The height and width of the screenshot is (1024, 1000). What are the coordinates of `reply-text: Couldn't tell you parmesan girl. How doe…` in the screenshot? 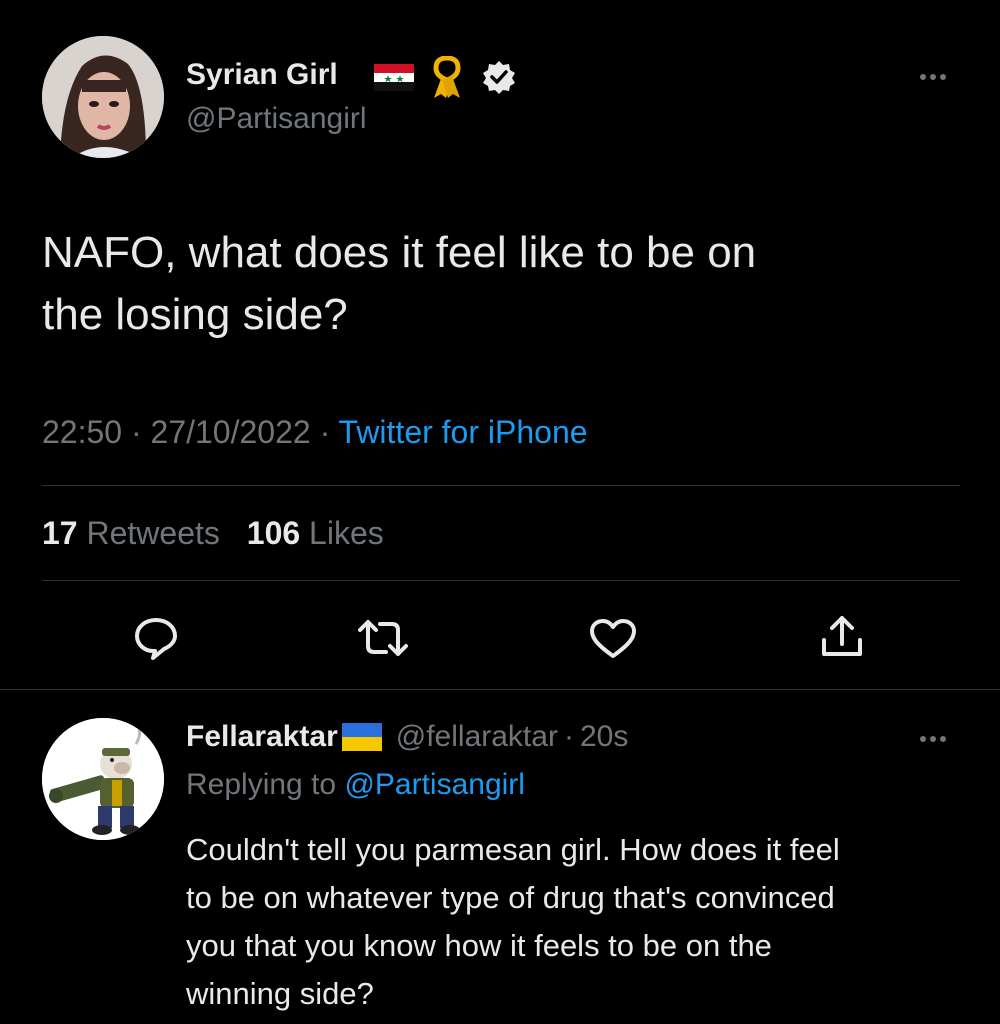 It's located at (513, 922).